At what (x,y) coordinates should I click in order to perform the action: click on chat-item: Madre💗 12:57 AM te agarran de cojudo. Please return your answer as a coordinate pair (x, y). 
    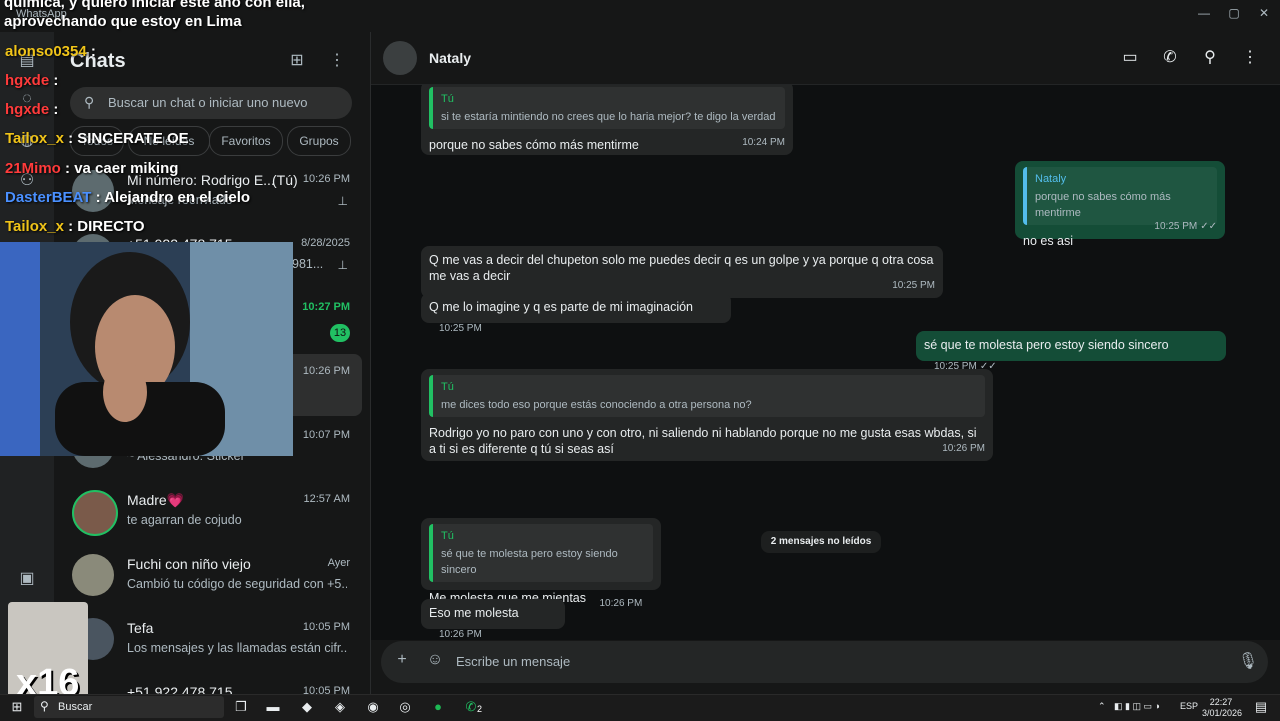
    Looking at the image, I should click on (212, 513).